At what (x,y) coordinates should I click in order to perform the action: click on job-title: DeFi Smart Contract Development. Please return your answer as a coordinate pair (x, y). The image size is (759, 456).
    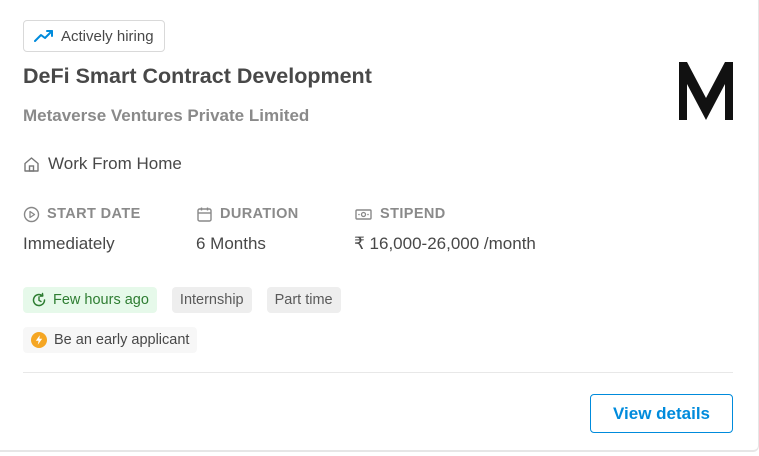
    Looking at the image, I should click on (197, 76).